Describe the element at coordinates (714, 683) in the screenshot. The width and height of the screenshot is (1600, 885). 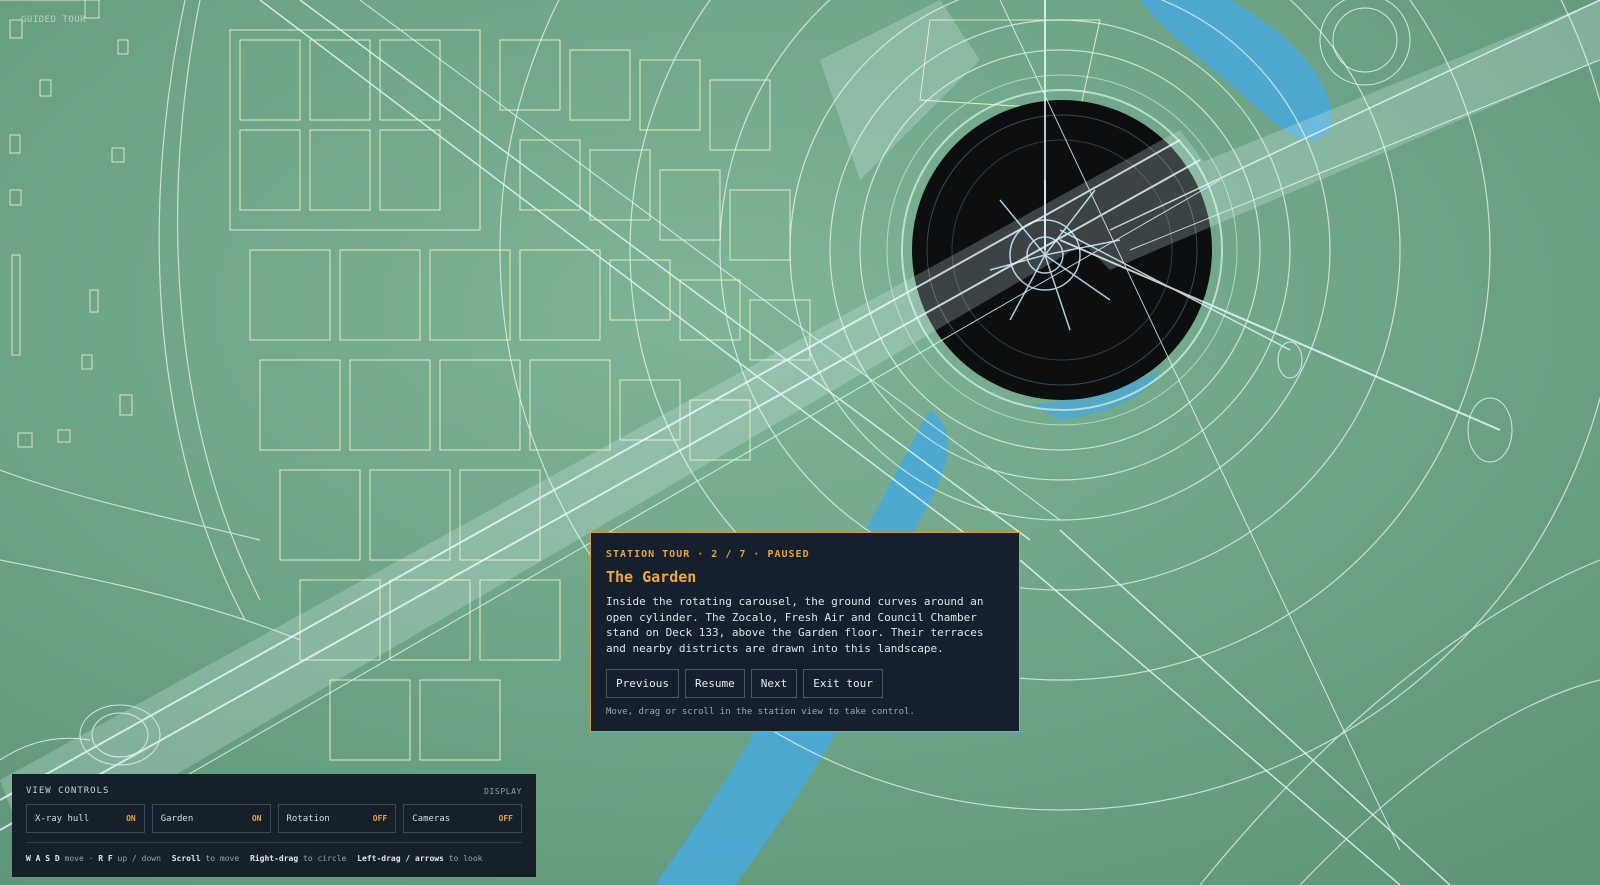
I see `resume-button: Resume` at that location.